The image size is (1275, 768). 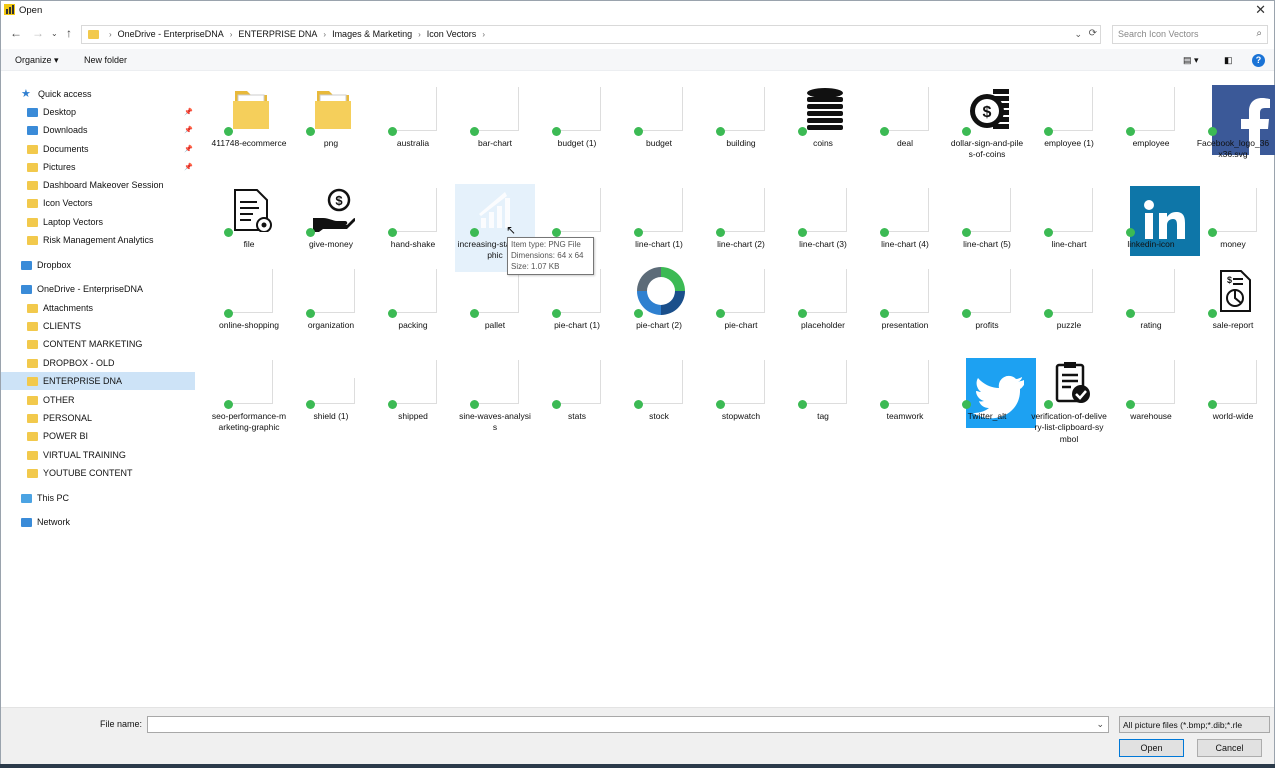 I want to click on file-item: bar-chart, so click(x=495, y=127).